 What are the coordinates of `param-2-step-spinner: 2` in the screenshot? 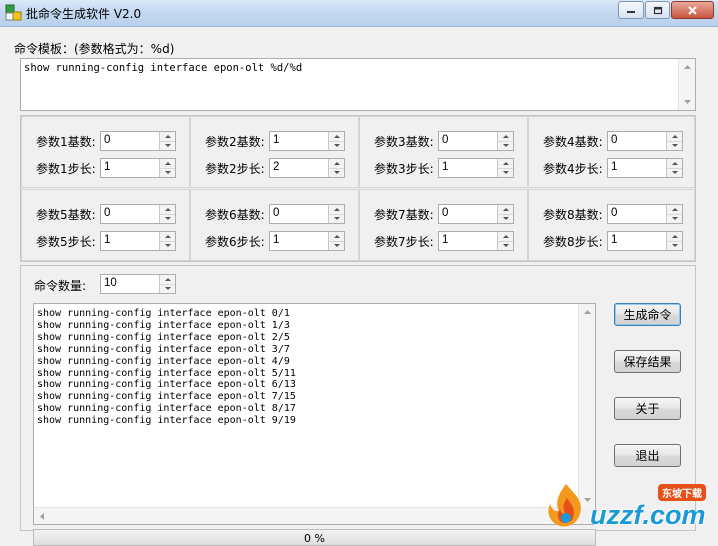 It's located at (307, 168).